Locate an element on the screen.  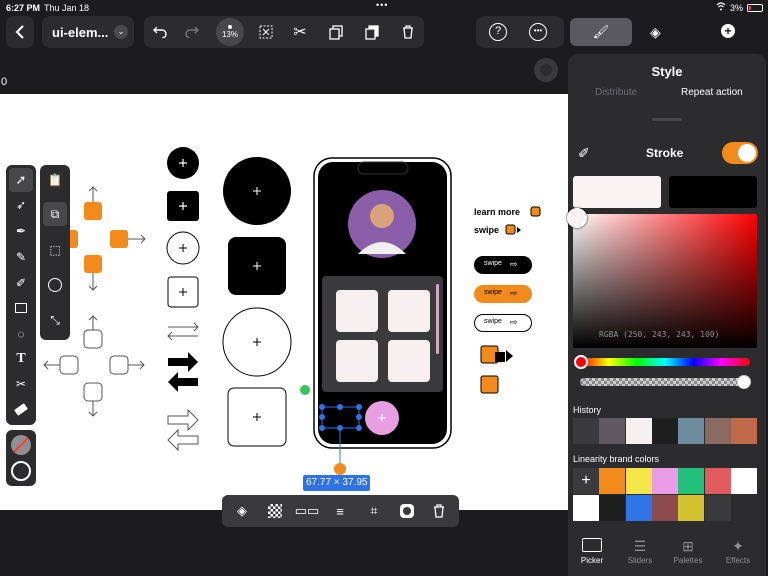
paste-button is located at coordinates (372, 32).